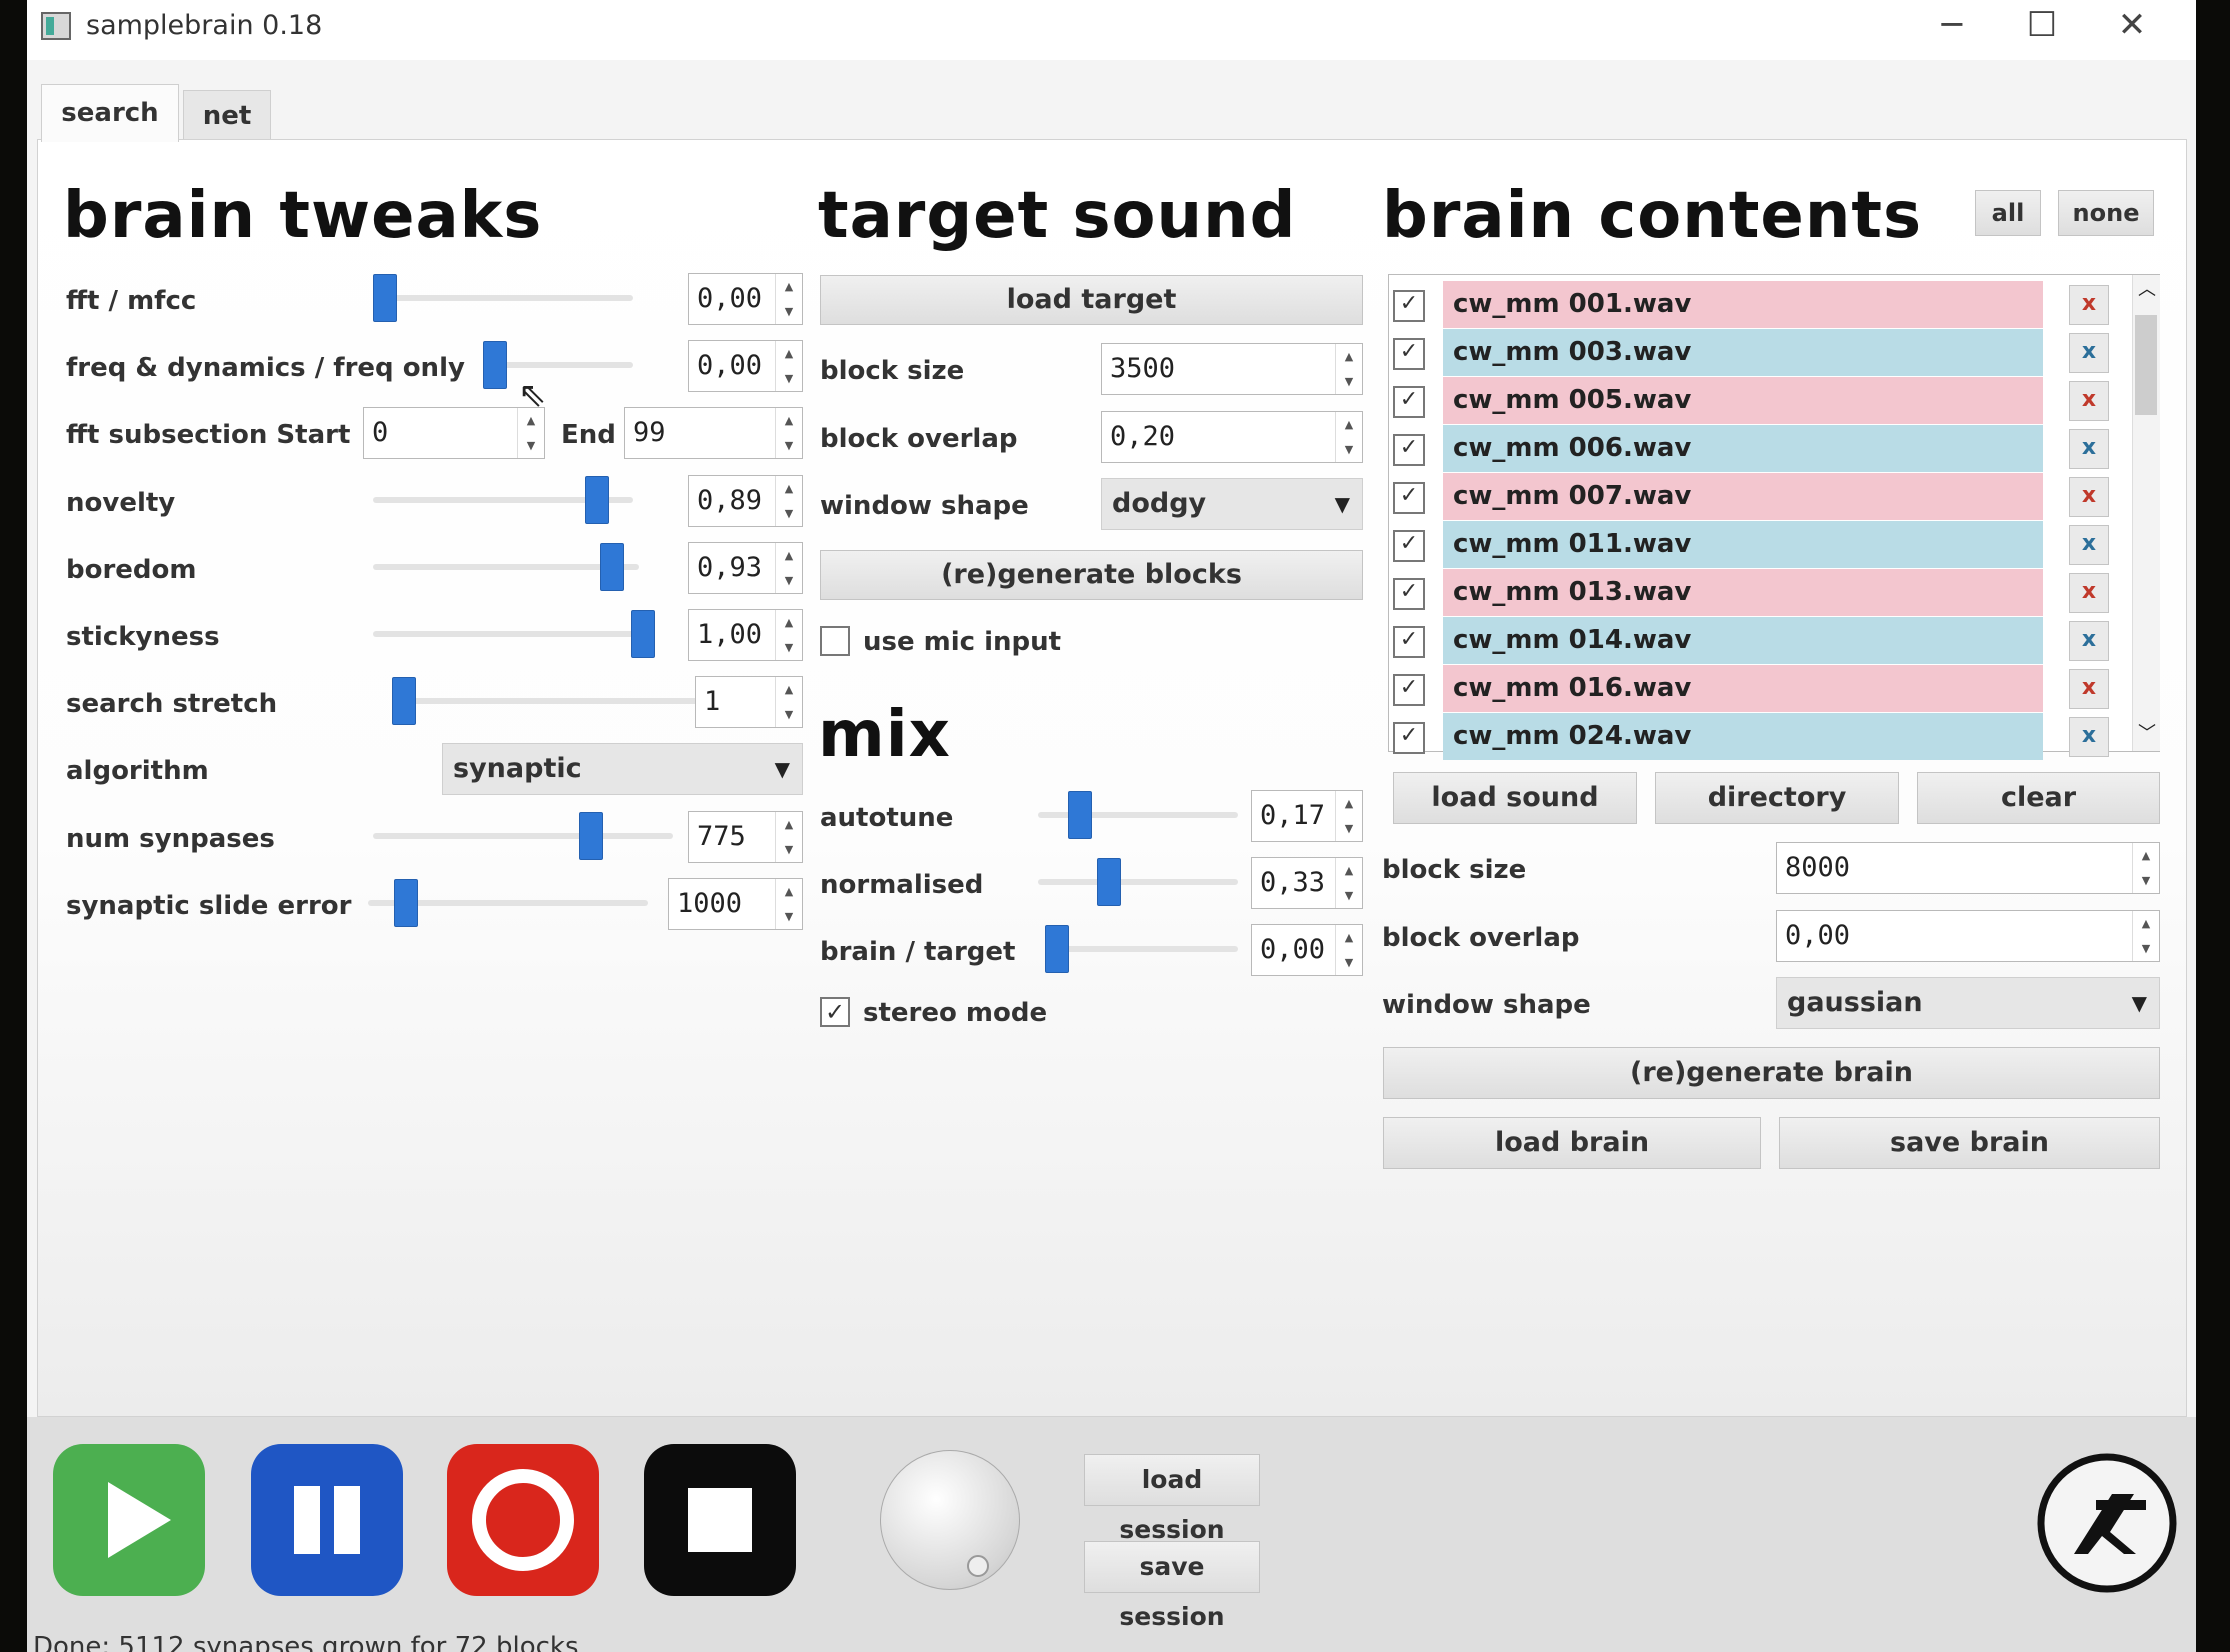 This screenshot has height=1652, width=2230. What do you see at coordinates (454, 433) in the screenshot?
I see `fft-start-spinbox: 0 ▲ ▼` at bounding box center [454, 433].